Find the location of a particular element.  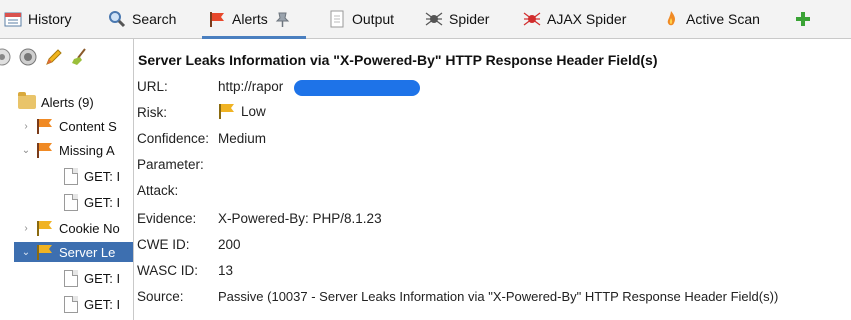

tab-label: Spider is located at coordinates (469, 19).